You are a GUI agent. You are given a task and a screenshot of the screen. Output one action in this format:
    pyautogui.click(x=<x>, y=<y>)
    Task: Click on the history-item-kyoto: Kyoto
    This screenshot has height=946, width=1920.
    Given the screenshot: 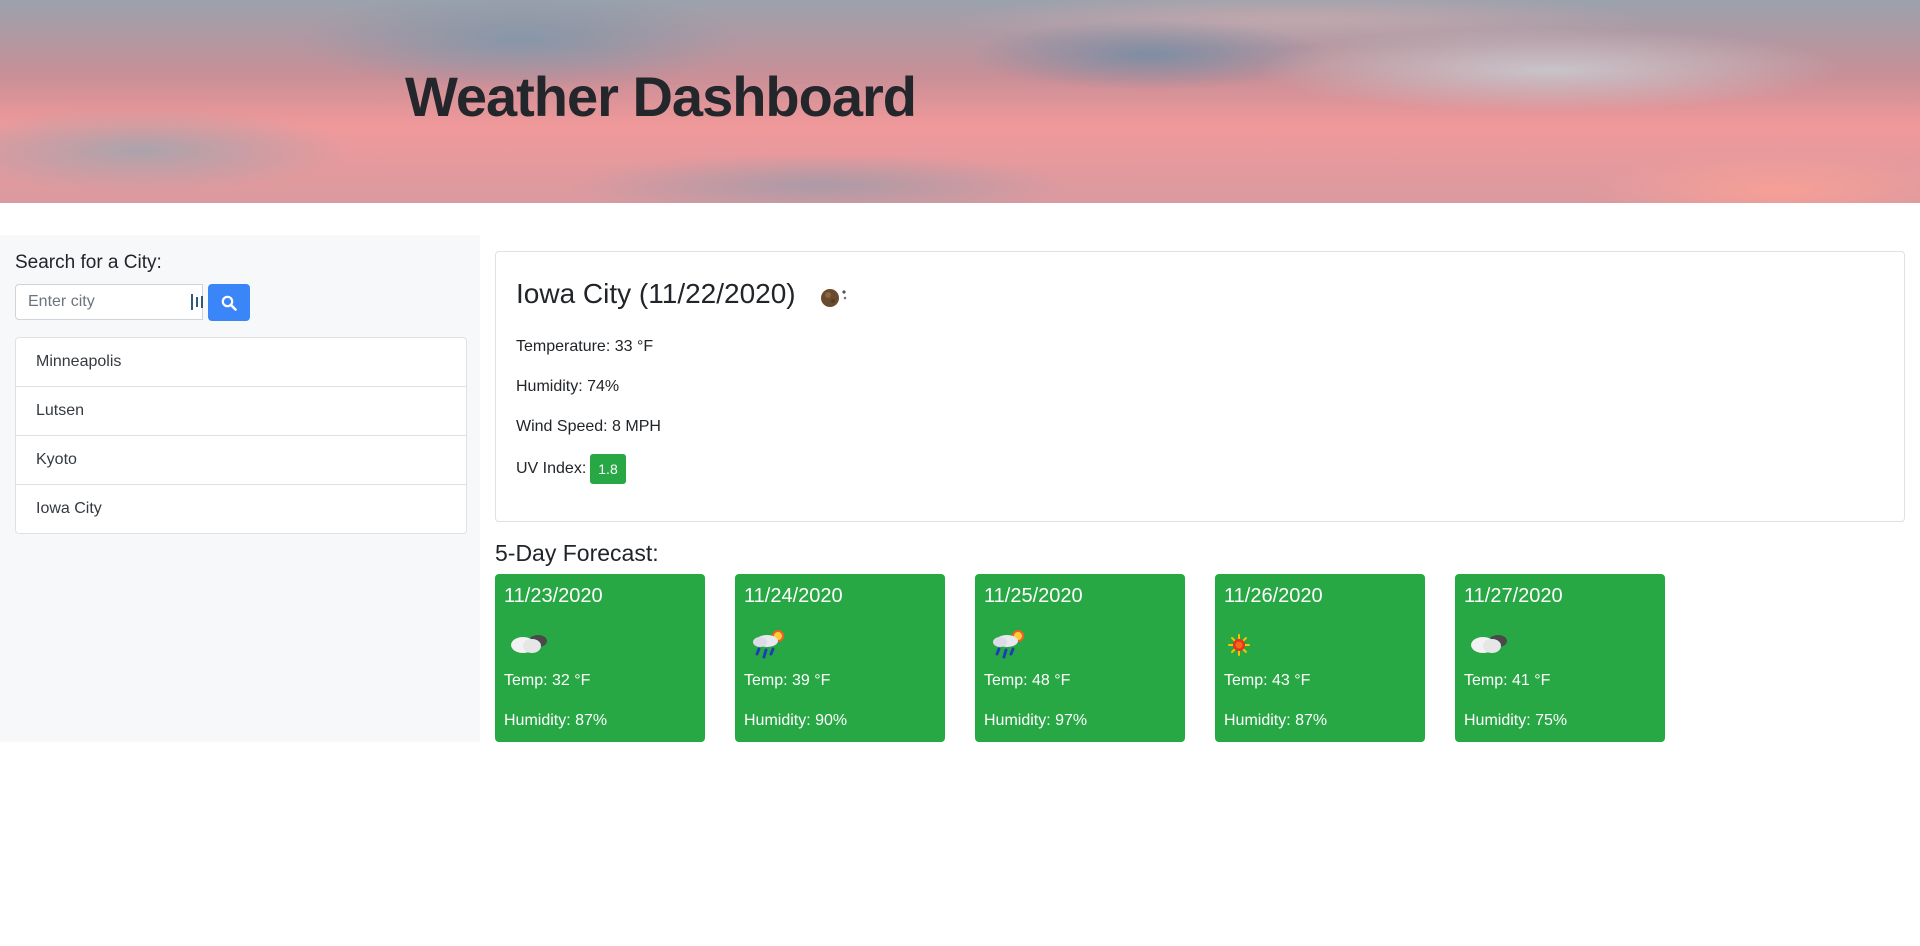 What is the action you would take?
    pyautogui.click(x=241, y=460)
    